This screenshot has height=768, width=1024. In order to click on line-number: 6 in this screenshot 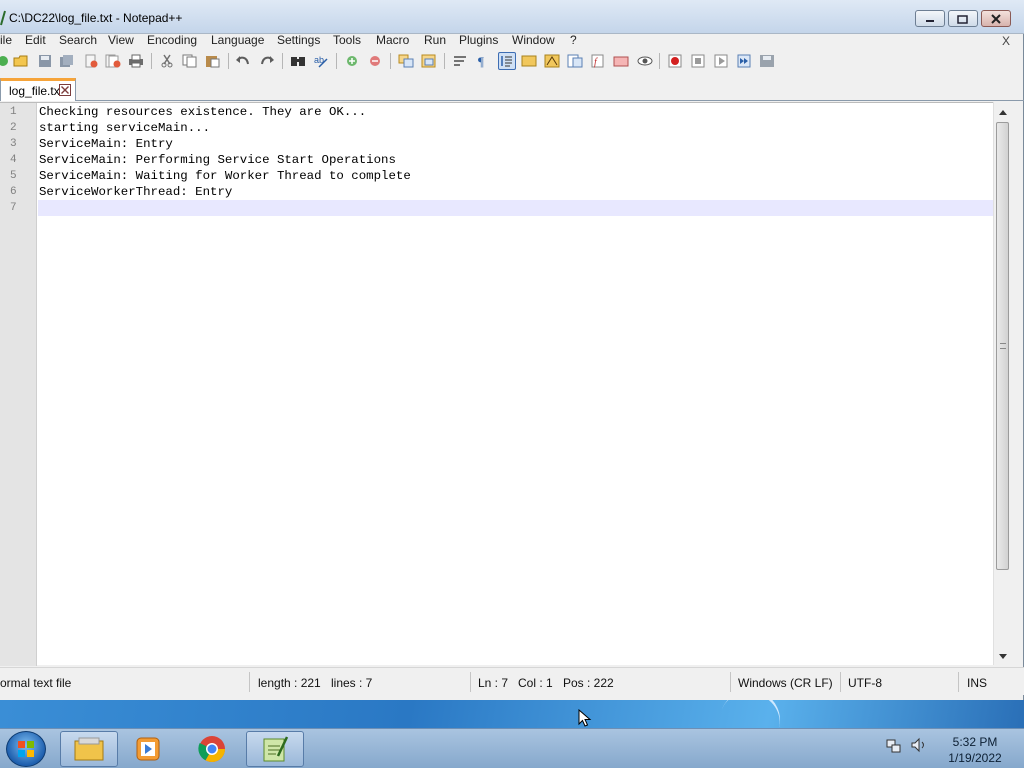, I will do `click(13, 192)`.